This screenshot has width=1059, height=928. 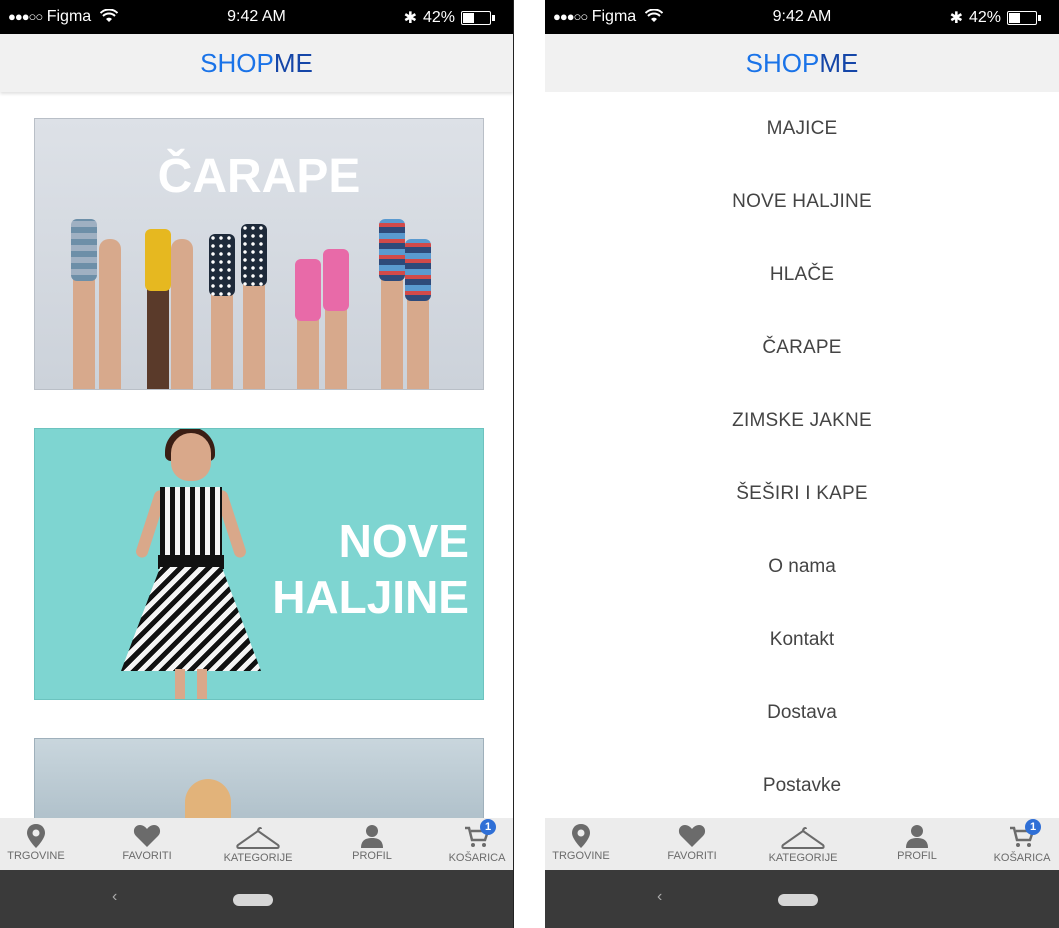 What do you see at coordinates (191, 619) in the screenshot?
I see `dress-skirt` at bounding box center [191, 619].